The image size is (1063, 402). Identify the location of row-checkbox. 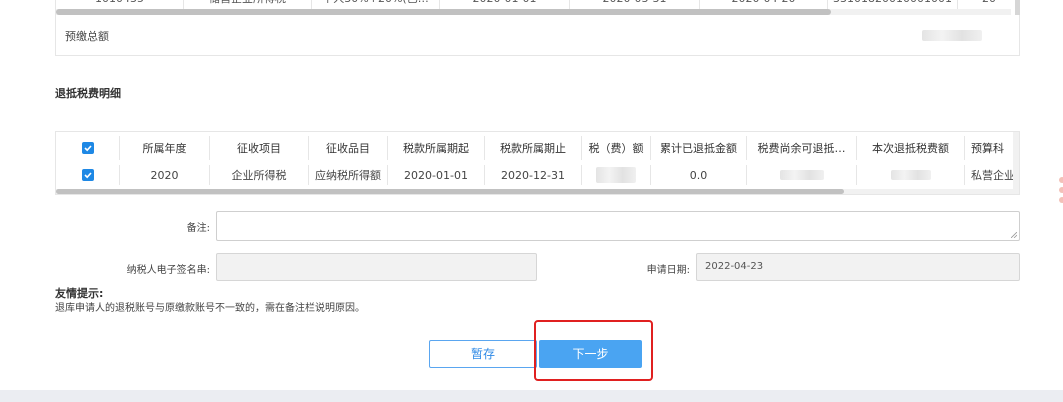
(87, 175).